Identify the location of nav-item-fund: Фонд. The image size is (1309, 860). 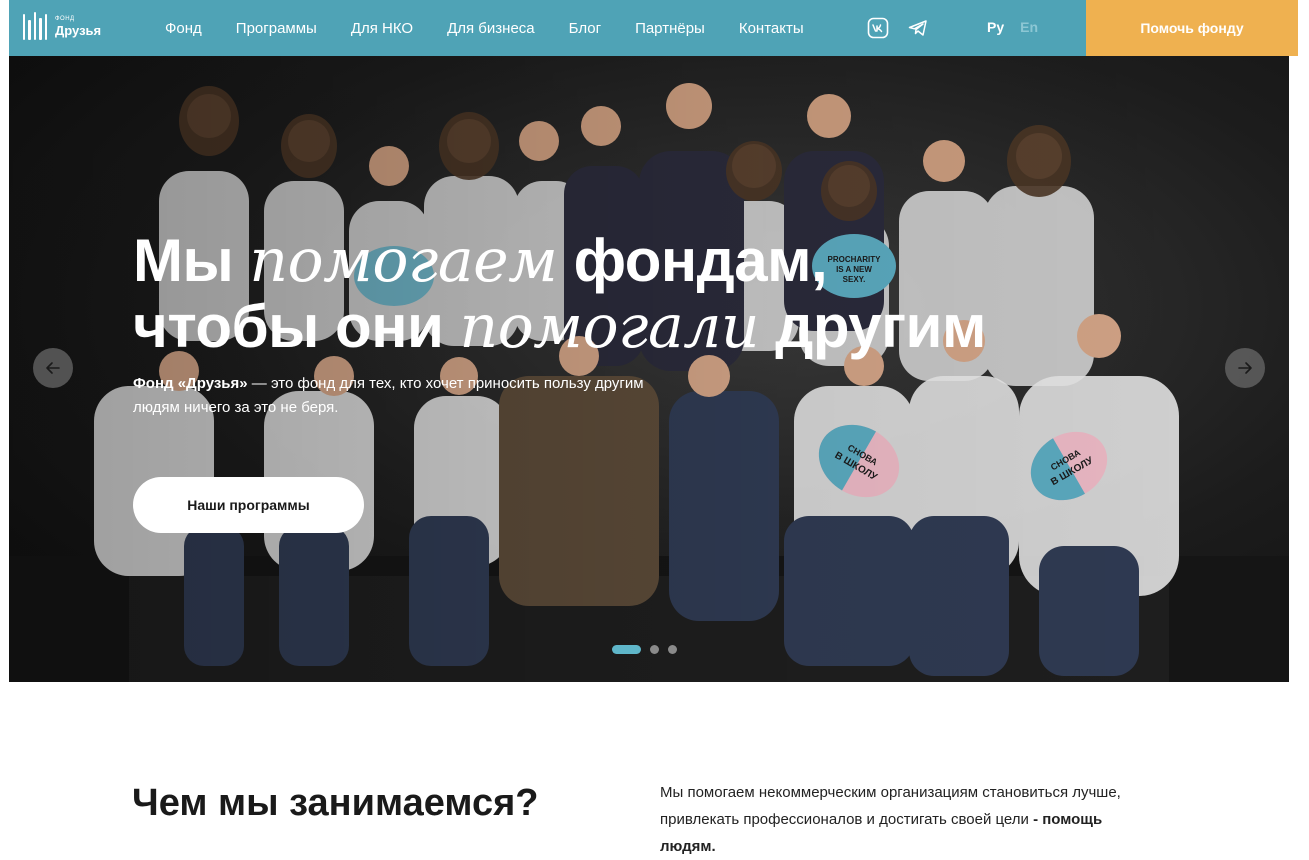
(183, 28).